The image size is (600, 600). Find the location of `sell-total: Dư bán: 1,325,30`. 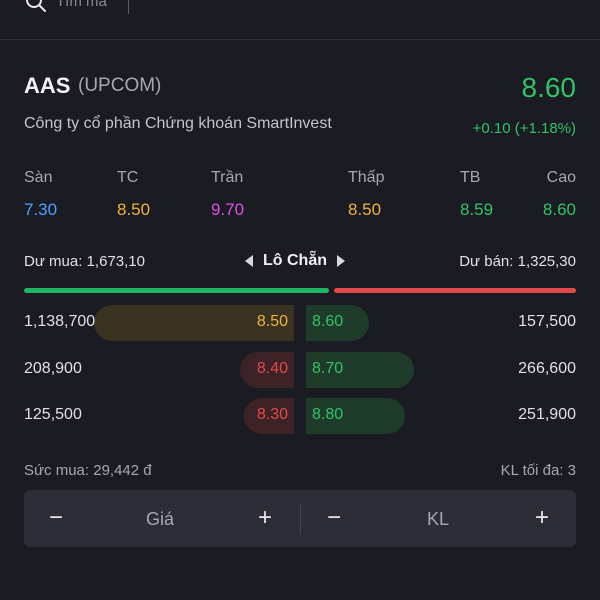

sell-total: Dư bán: 1,325,30 is located at coordinates (517, 261).